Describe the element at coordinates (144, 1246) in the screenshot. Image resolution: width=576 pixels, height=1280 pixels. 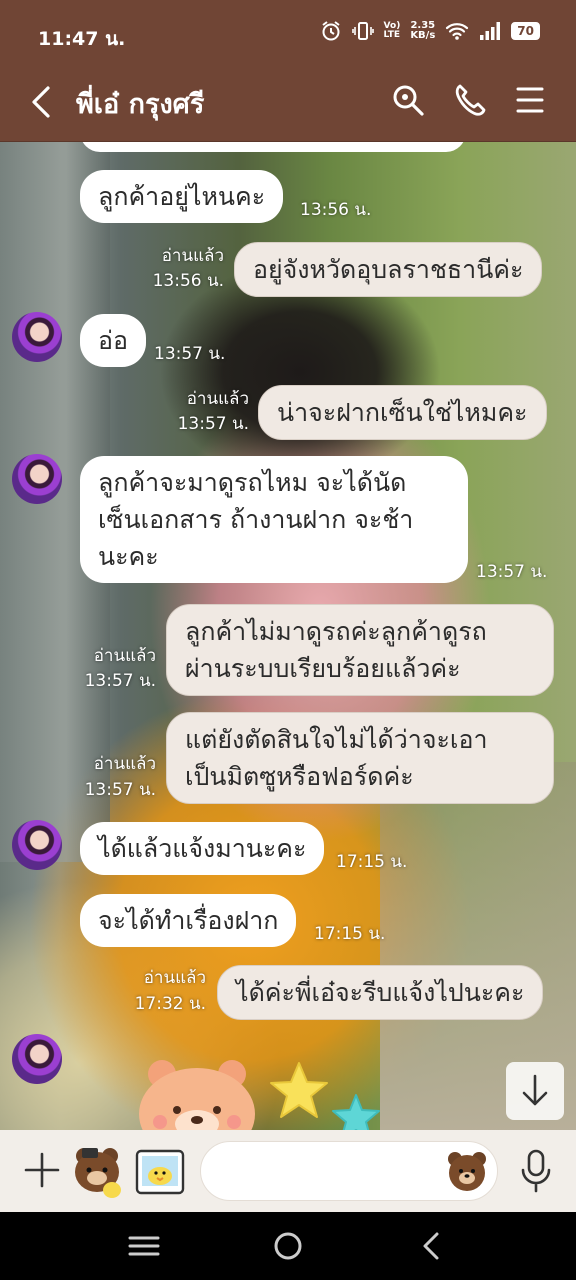
I see `recent-apps-icon` at that location.